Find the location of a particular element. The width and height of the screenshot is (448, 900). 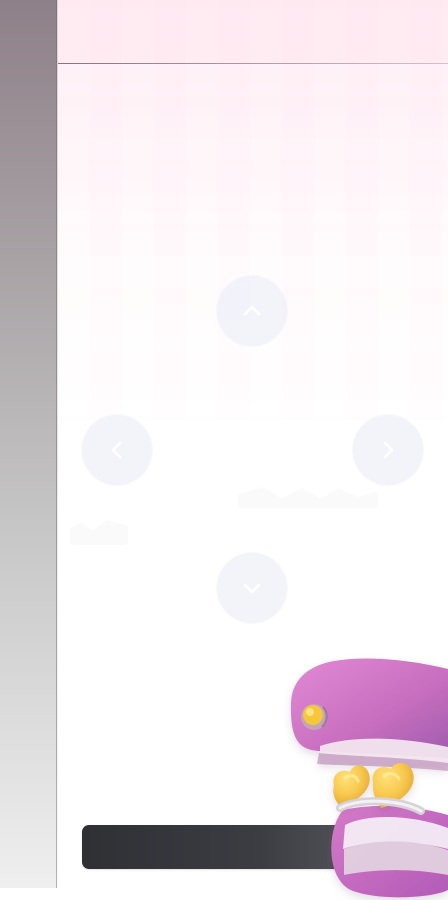

sidebar-divider is located at coordinates (56, 444).